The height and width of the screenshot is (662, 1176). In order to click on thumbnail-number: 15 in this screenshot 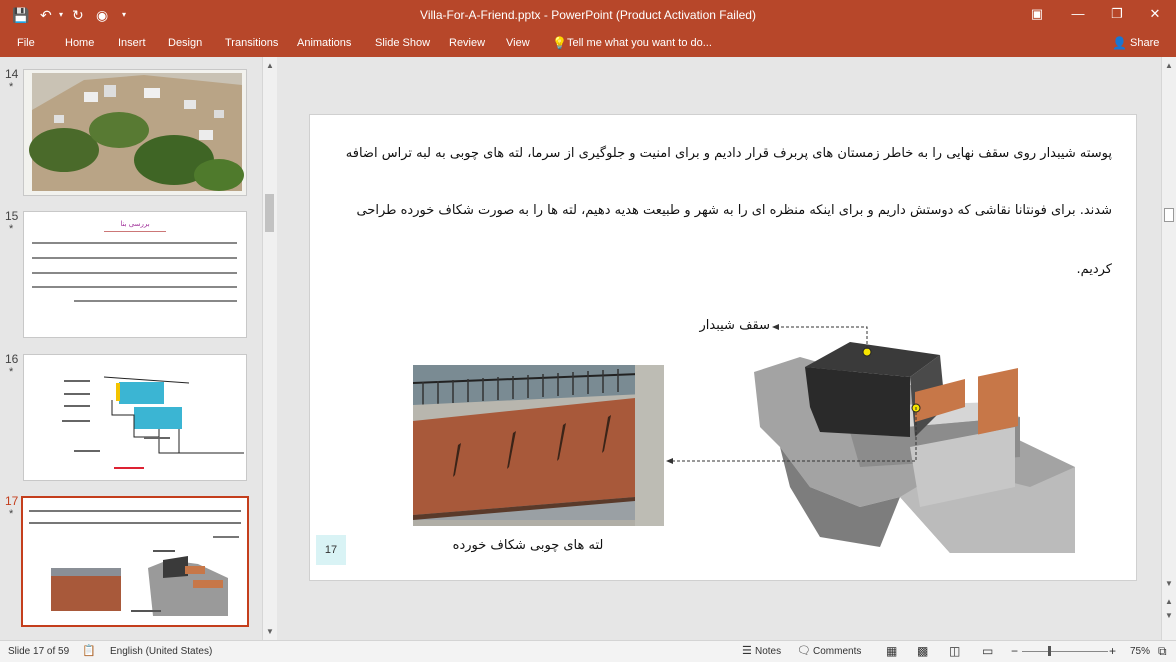, I will do `click(12, 216)`.